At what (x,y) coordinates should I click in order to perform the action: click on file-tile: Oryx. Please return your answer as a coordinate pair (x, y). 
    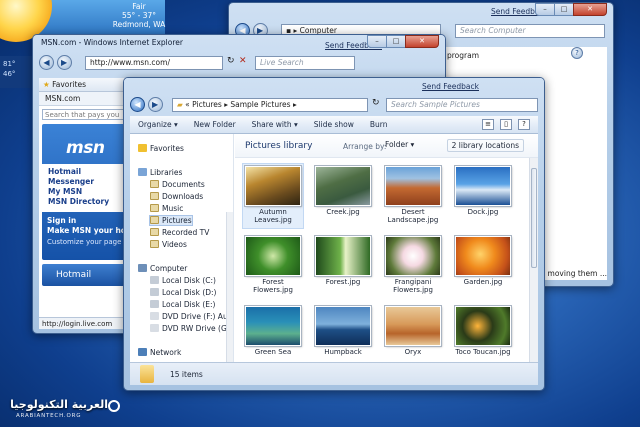
    Looking at the image, I should click on (413, 333).